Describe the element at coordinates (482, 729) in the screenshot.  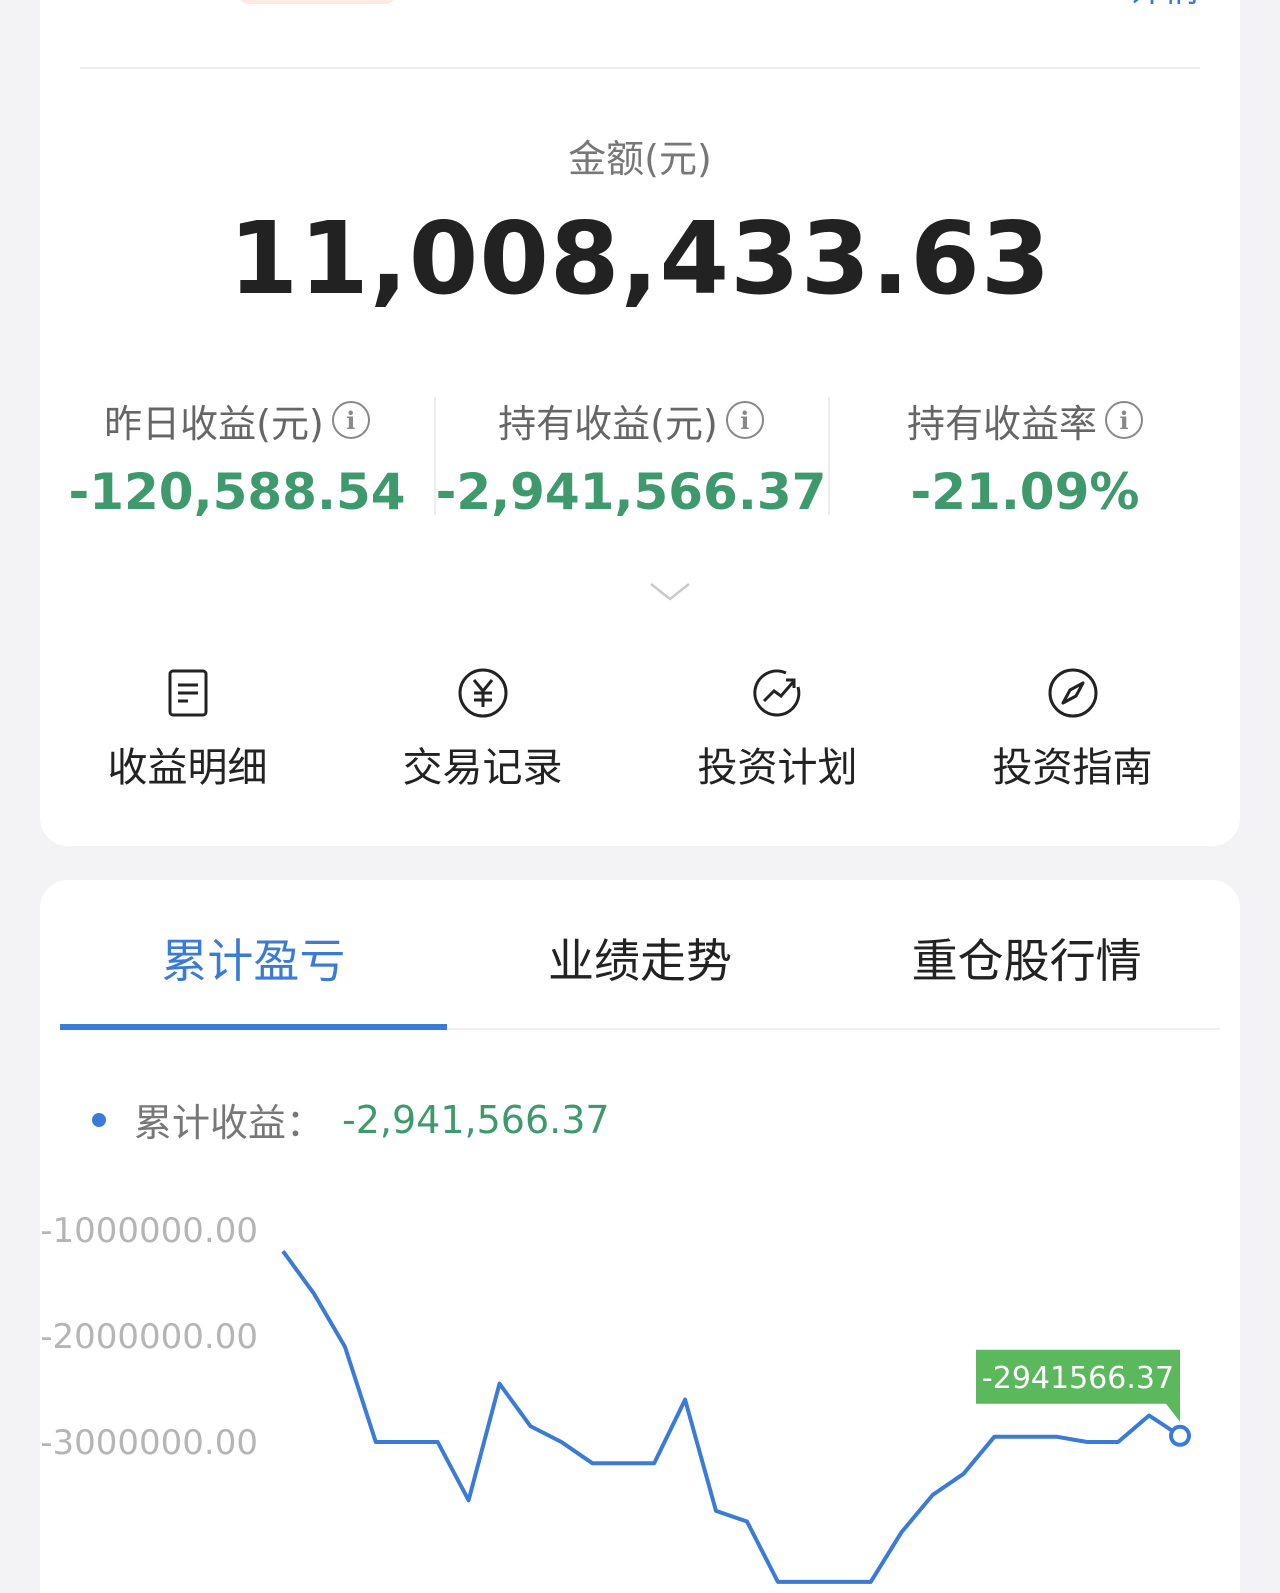
I see `shortcut-trade-records: 交易记录` at that location.